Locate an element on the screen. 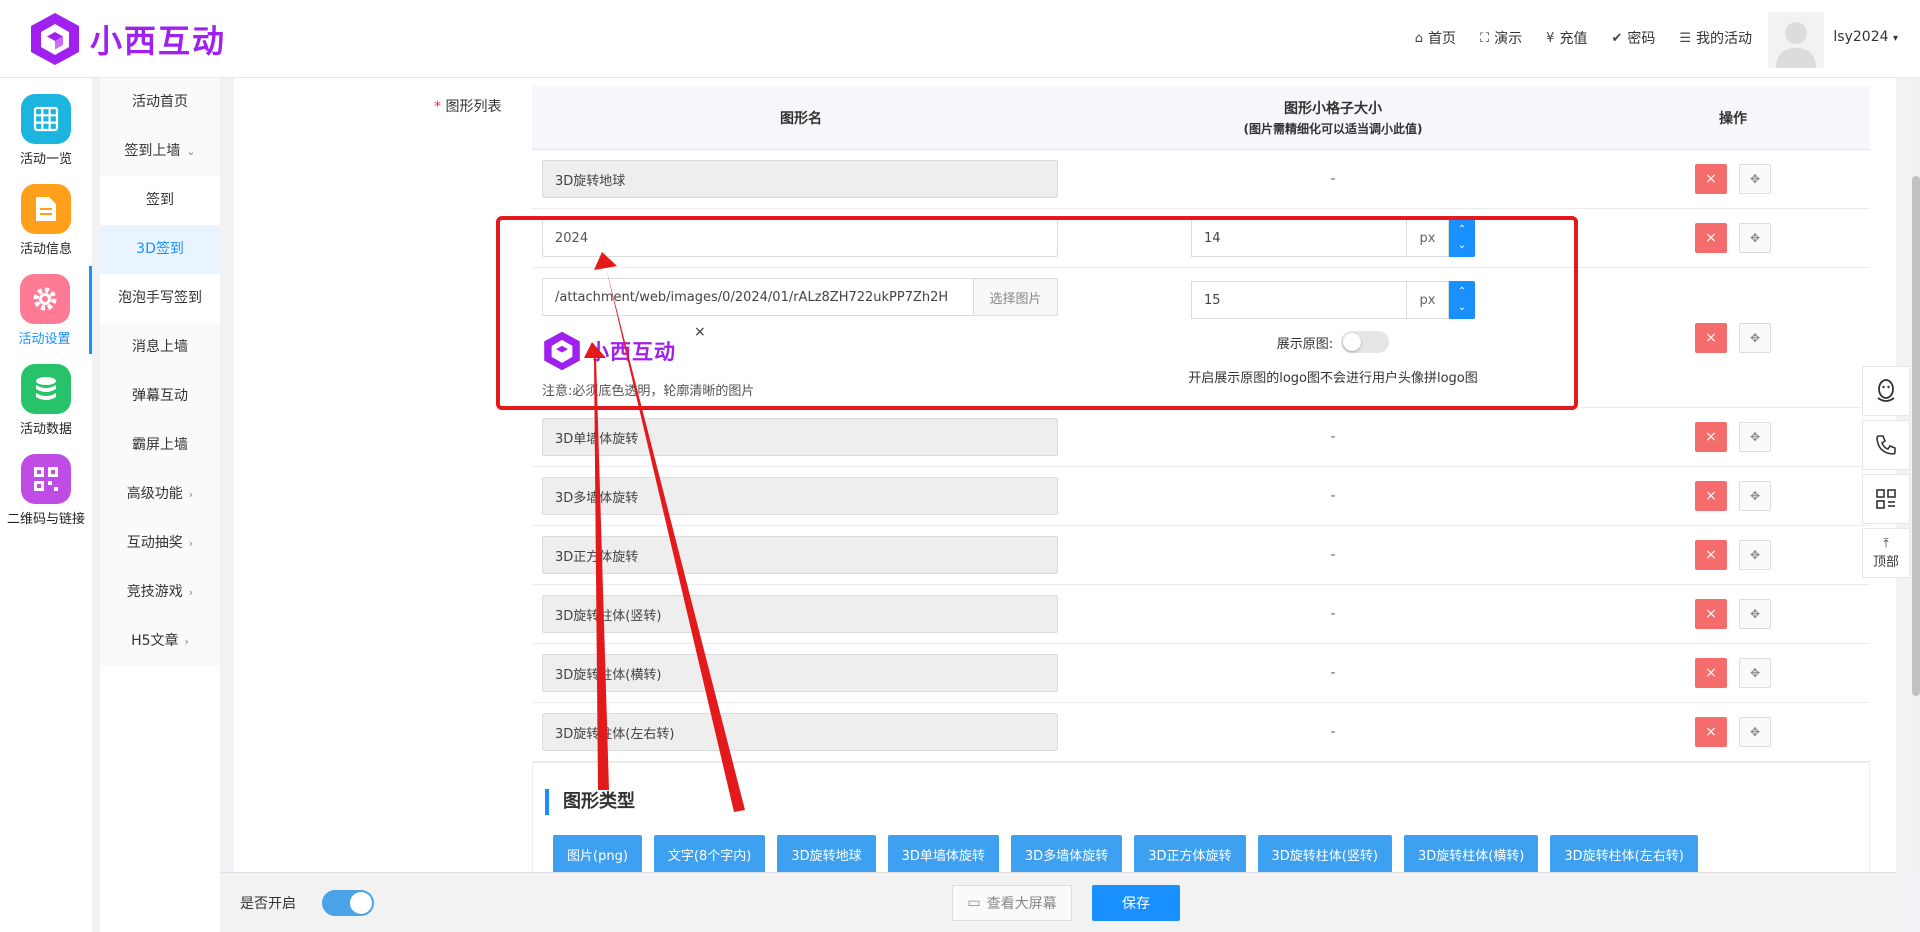 Image resolution: width=1920 pixels, height=932 pixels. submenu-advanced: 高级功能 › is located at coordinates (160, 494).